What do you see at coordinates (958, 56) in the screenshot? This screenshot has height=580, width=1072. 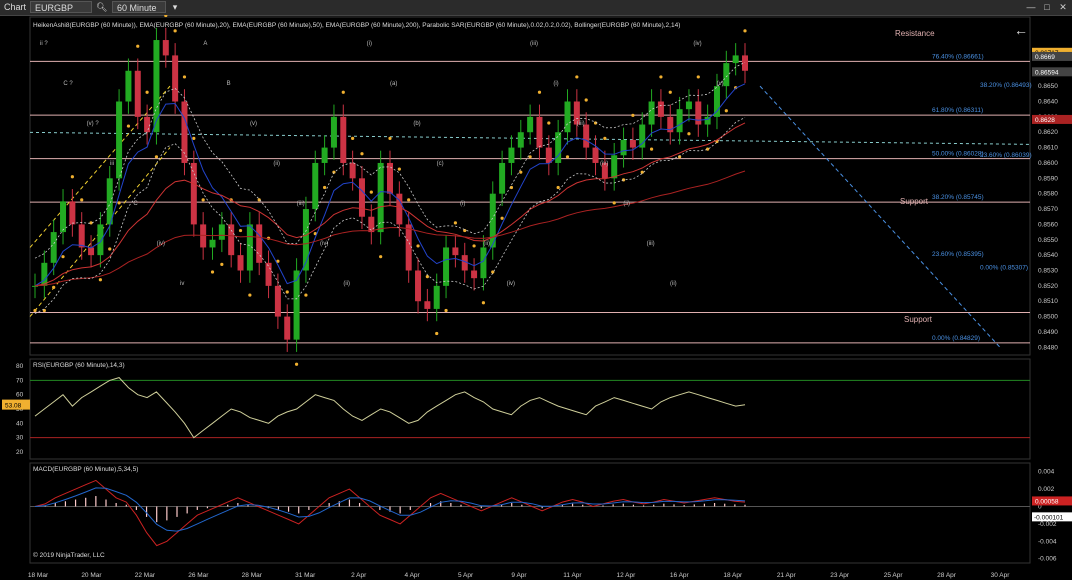 I see `fib-level-label: 76.40% (0.86661)` at bounding box center [958, 56].